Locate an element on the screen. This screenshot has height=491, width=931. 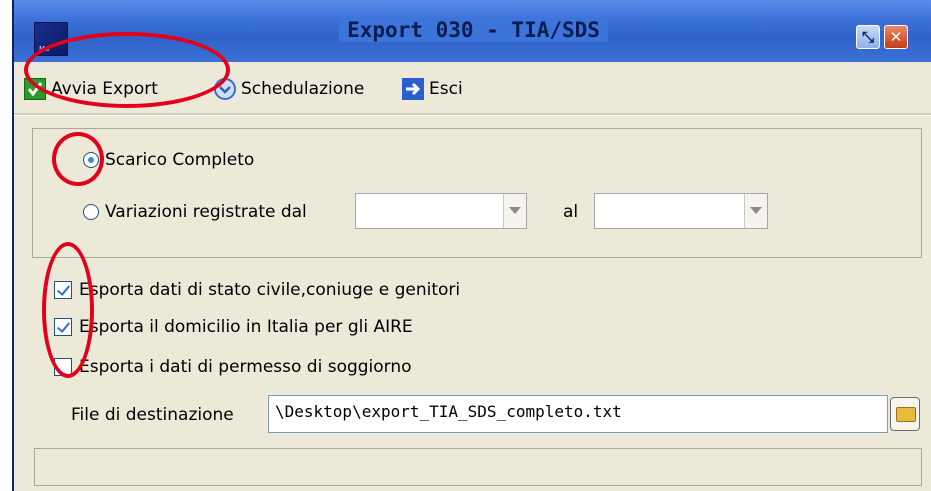
date-from-combo is located at coordinates (441, 211).